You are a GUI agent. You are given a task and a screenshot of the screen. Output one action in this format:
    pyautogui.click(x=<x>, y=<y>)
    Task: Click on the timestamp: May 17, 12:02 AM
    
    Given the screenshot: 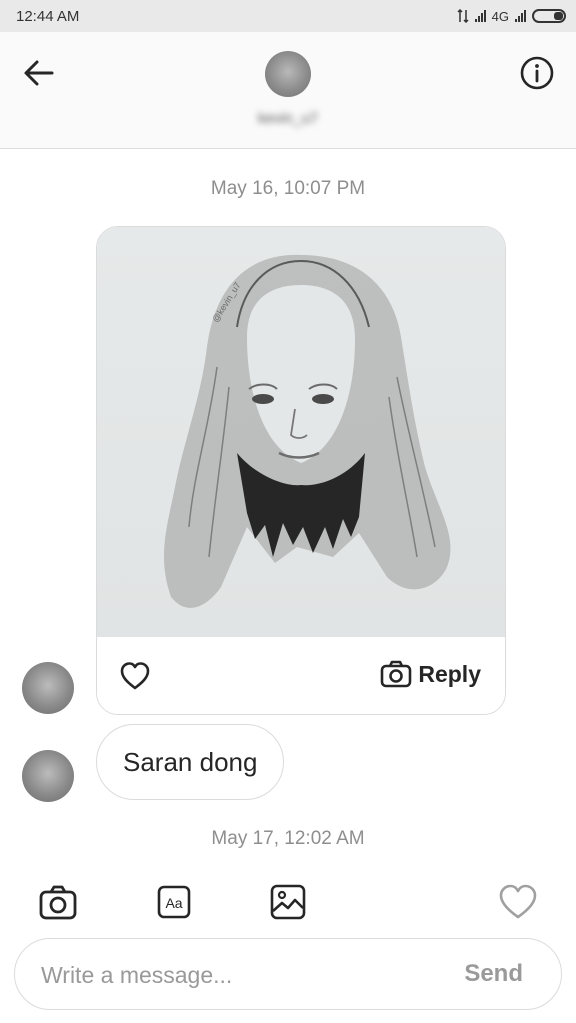 What is the action you would take?
    pyautogui.click(x=288, y=838)
    